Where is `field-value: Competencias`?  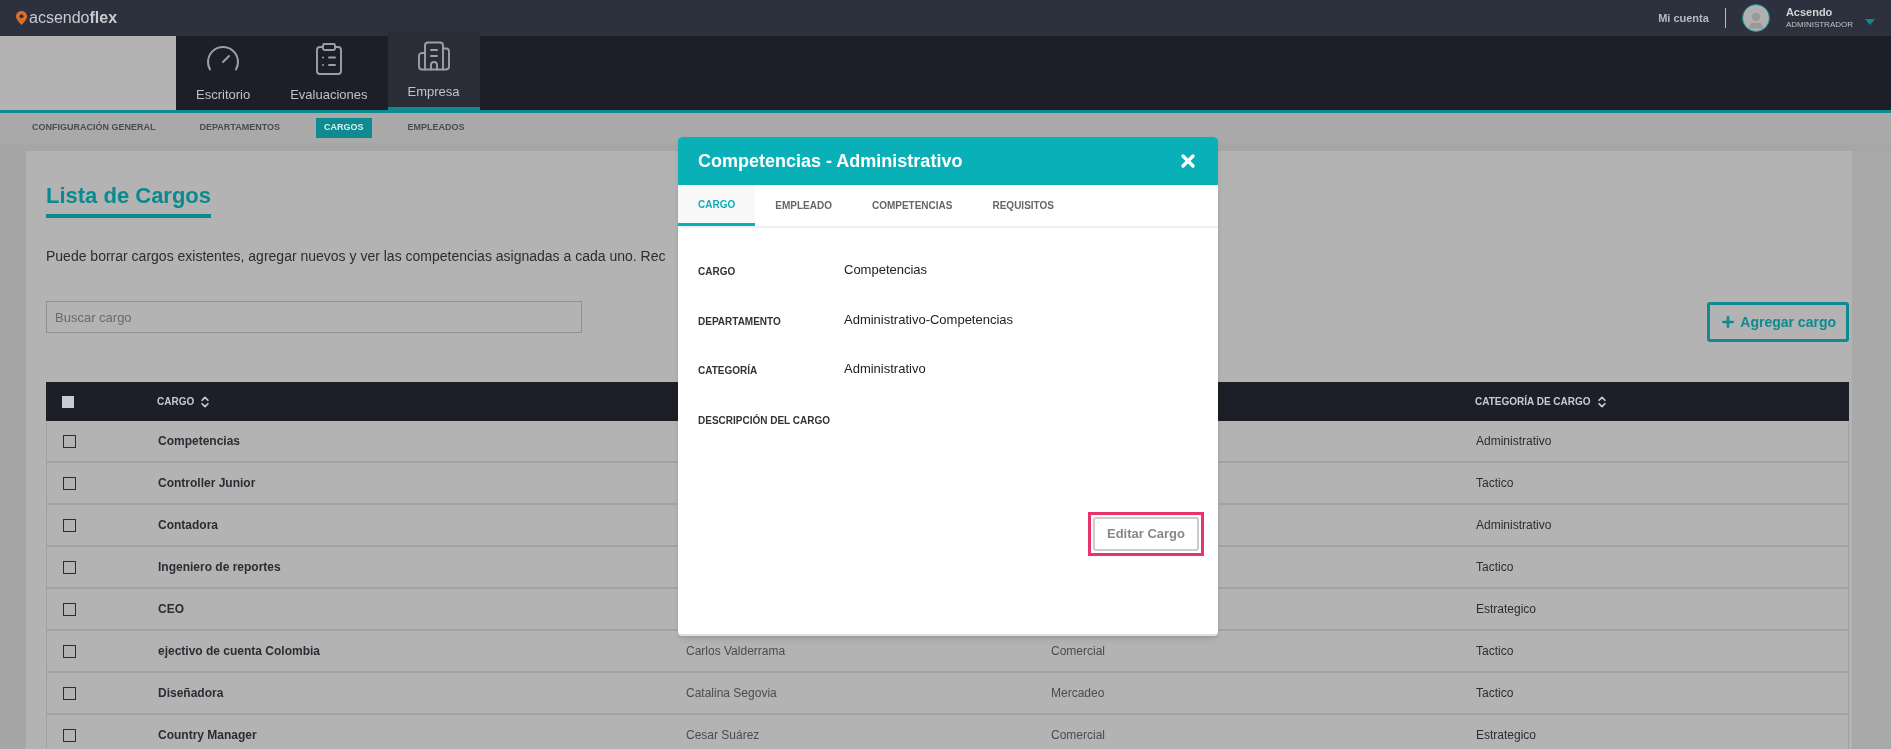 field-value: Competencias is located at coordinates (886, 270).